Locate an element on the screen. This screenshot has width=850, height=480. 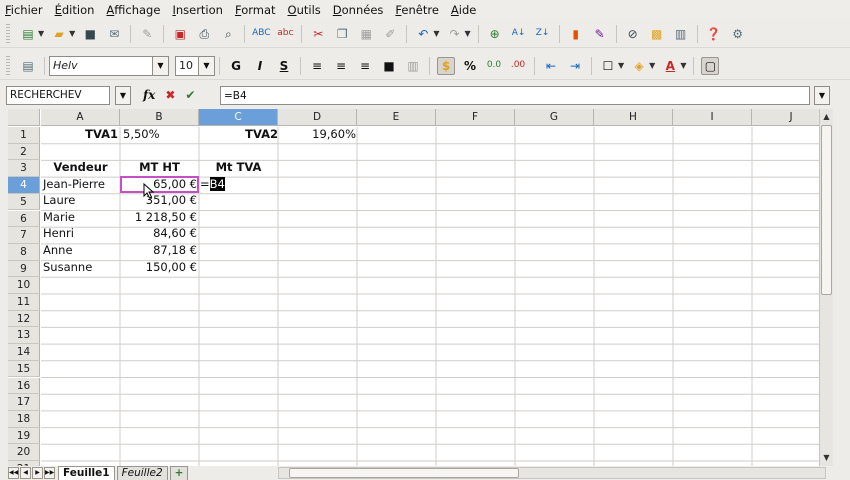
underline-button: S is located at coordinates (284, 66).